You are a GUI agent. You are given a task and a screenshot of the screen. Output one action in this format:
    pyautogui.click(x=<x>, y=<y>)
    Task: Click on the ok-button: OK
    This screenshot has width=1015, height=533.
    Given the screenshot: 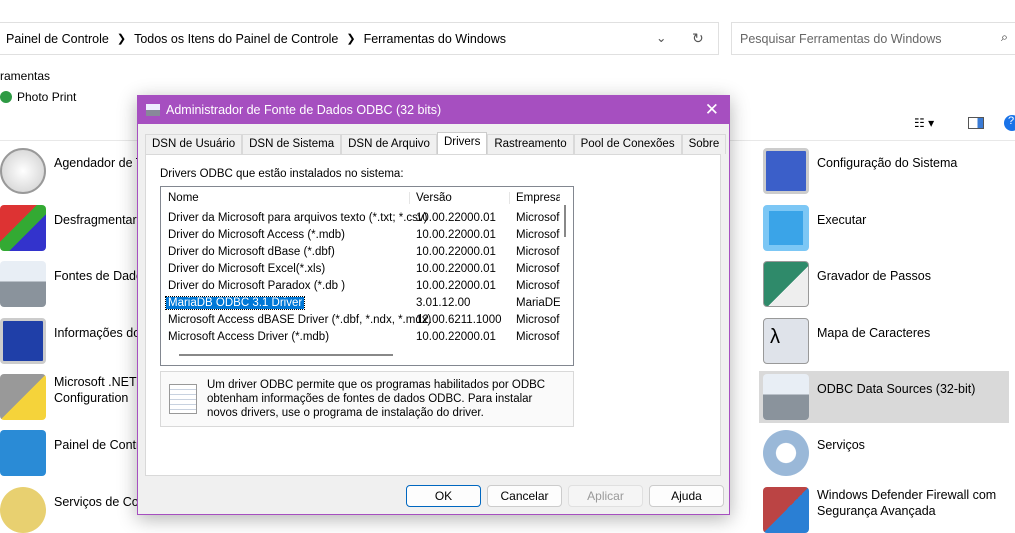 What is the action you would take?
    pyautogui.click(x=443, y=496)
    